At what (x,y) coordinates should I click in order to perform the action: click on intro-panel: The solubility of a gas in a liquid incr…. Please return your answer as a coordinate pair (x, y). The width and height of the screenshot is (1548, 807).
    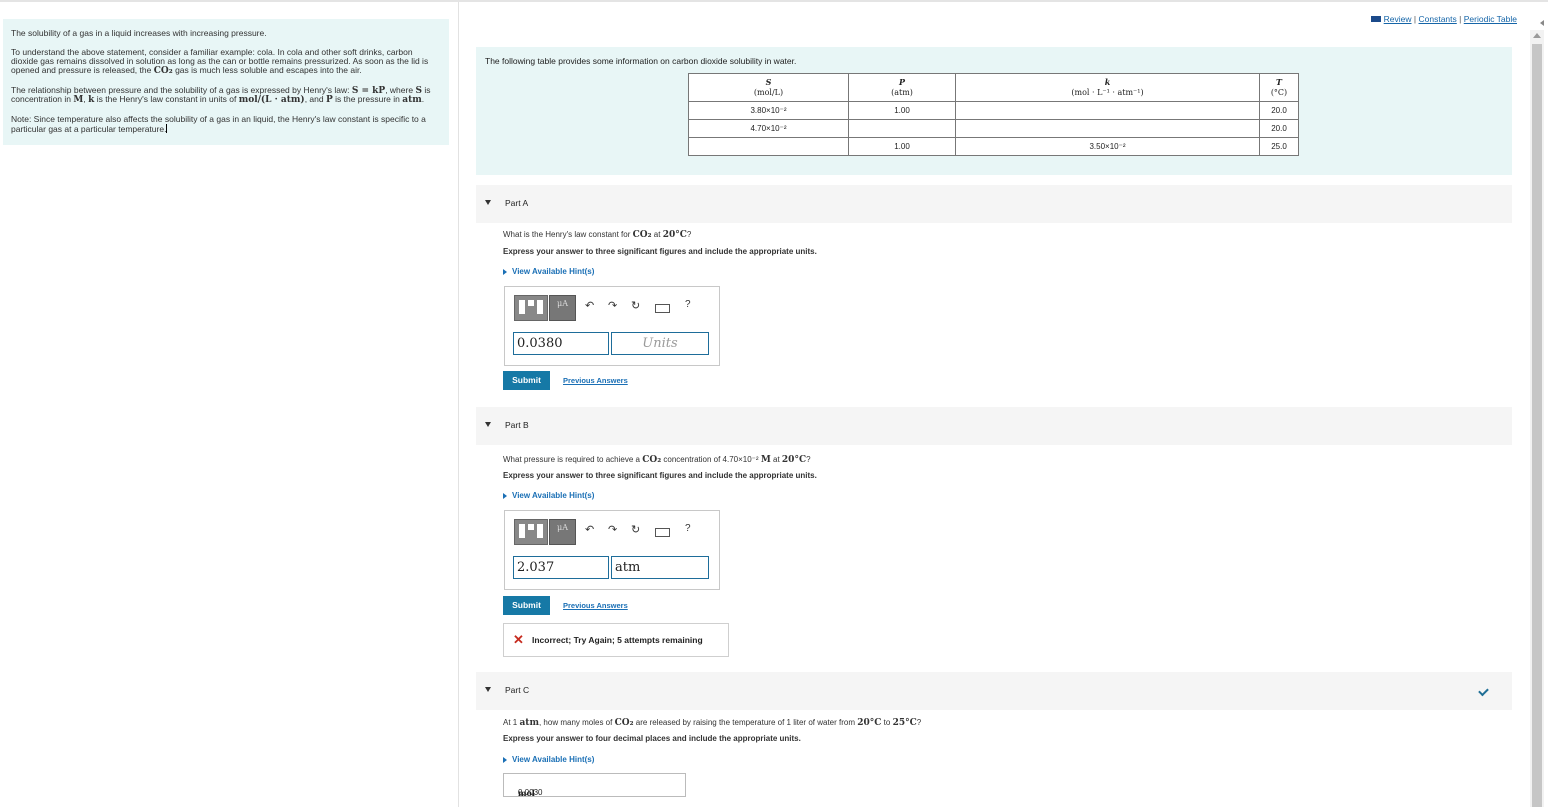
    Looking at the image, I should click on (226, 82).